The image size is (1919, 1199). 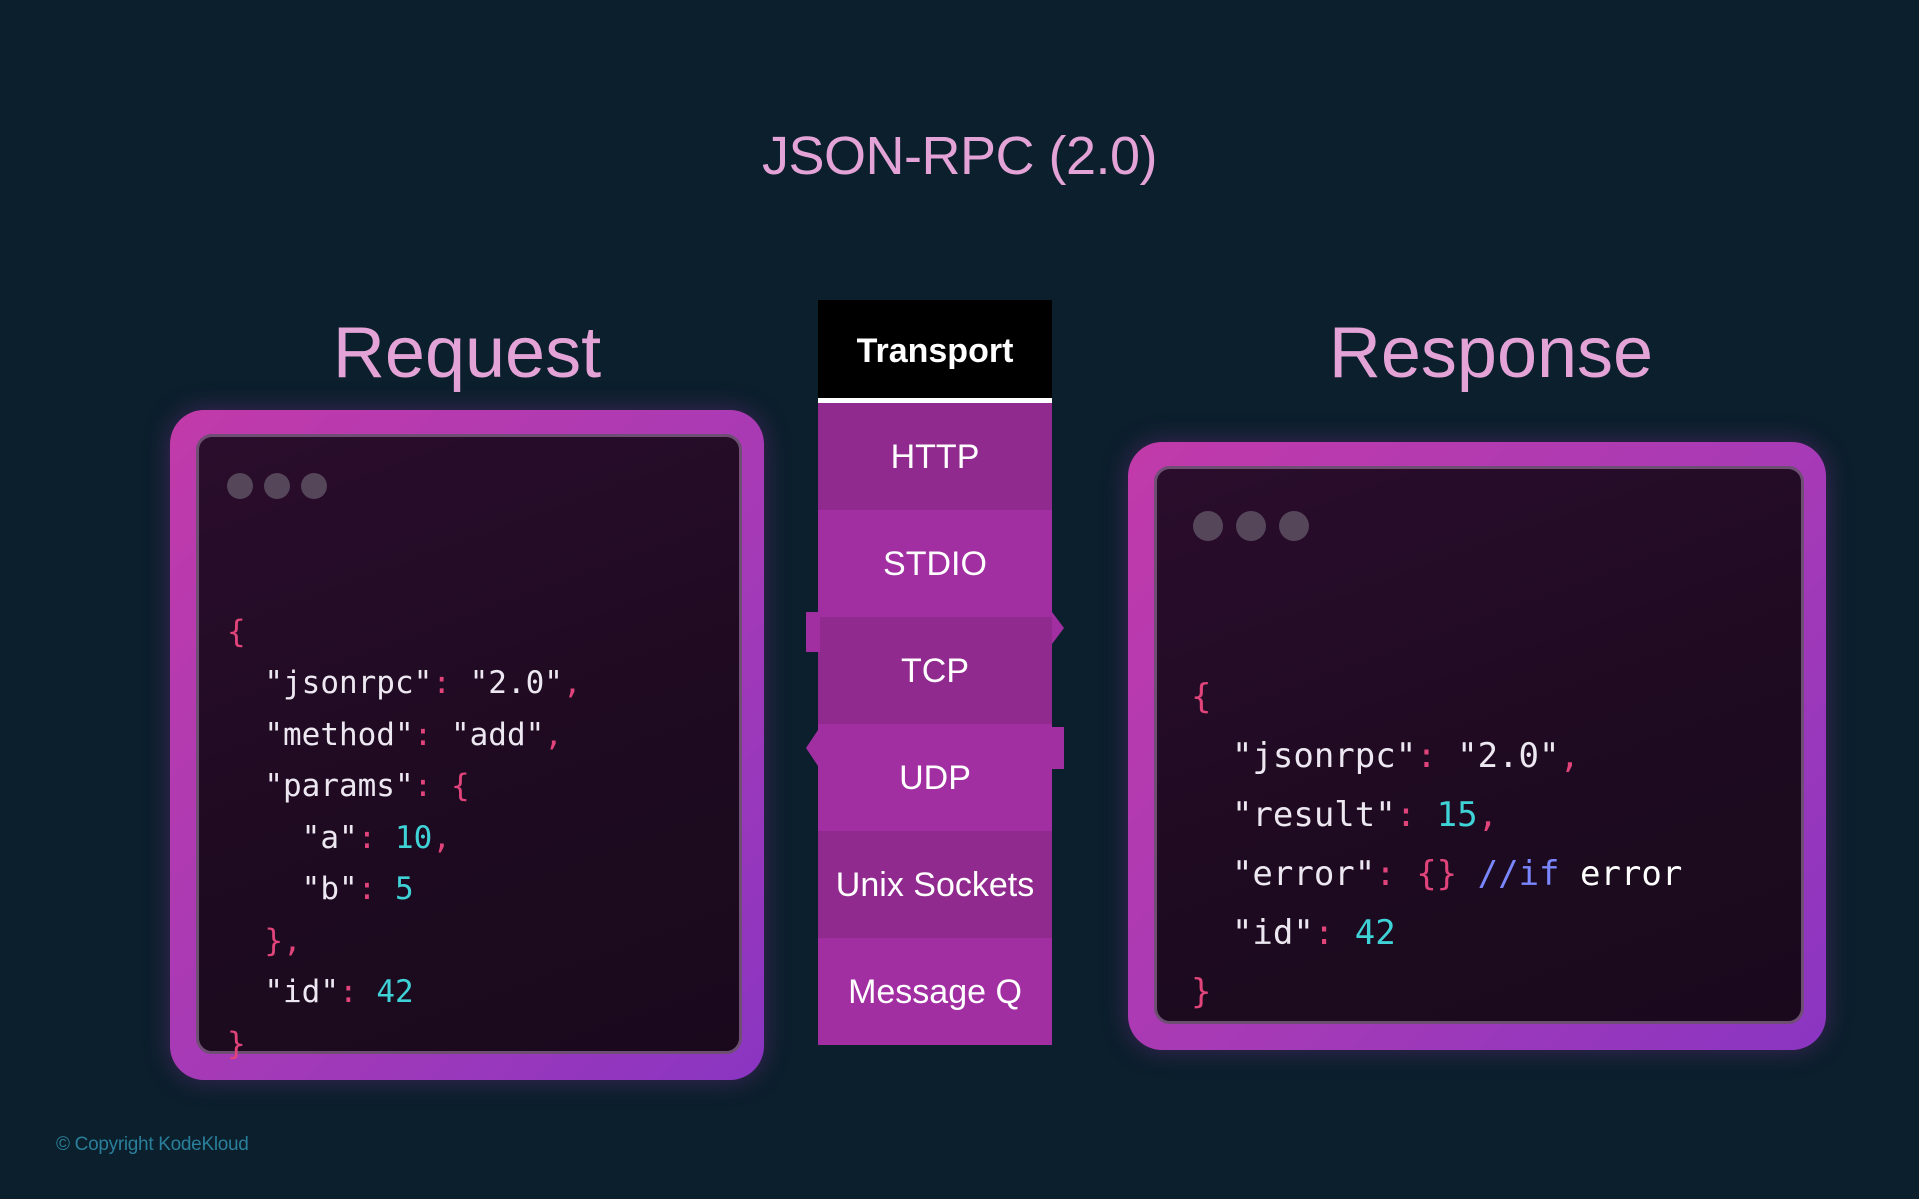 What do you see at coordinates (339, 786) in the screenshot?
I see `code-key: "params"` at bounding box center [339, 786].